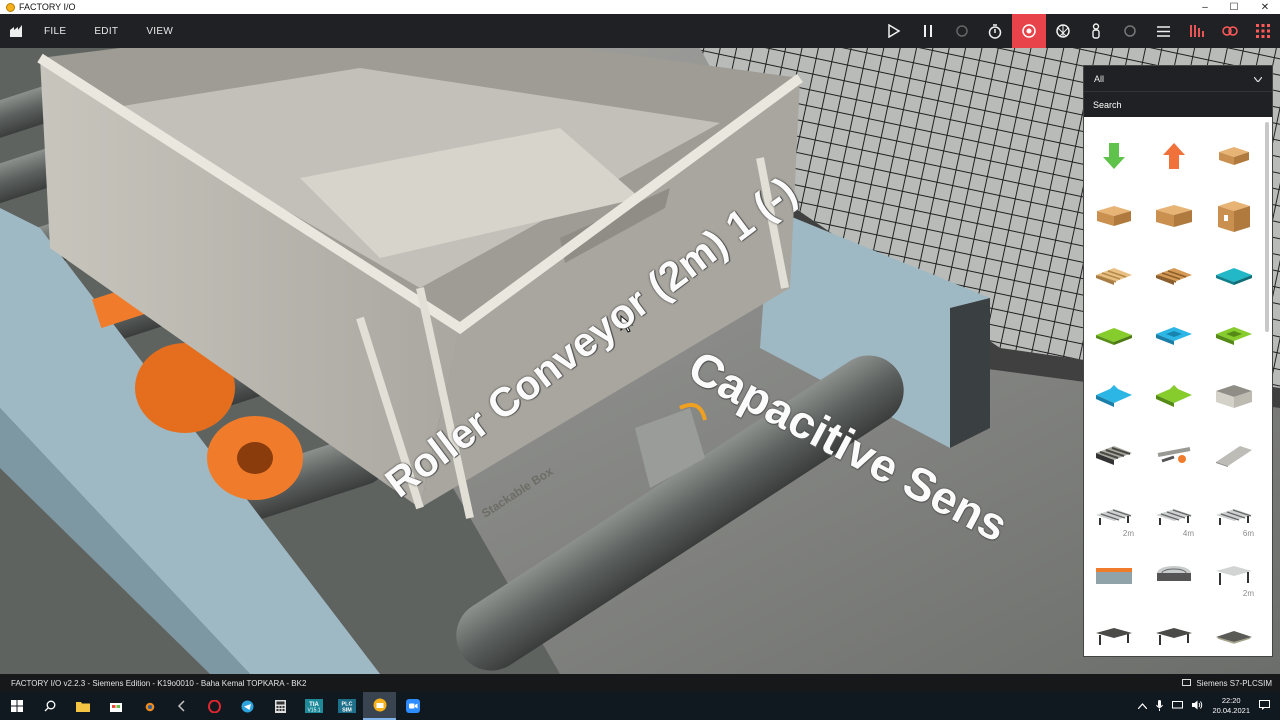  I want to click on taskbar-factory-io, so click(379, 706).